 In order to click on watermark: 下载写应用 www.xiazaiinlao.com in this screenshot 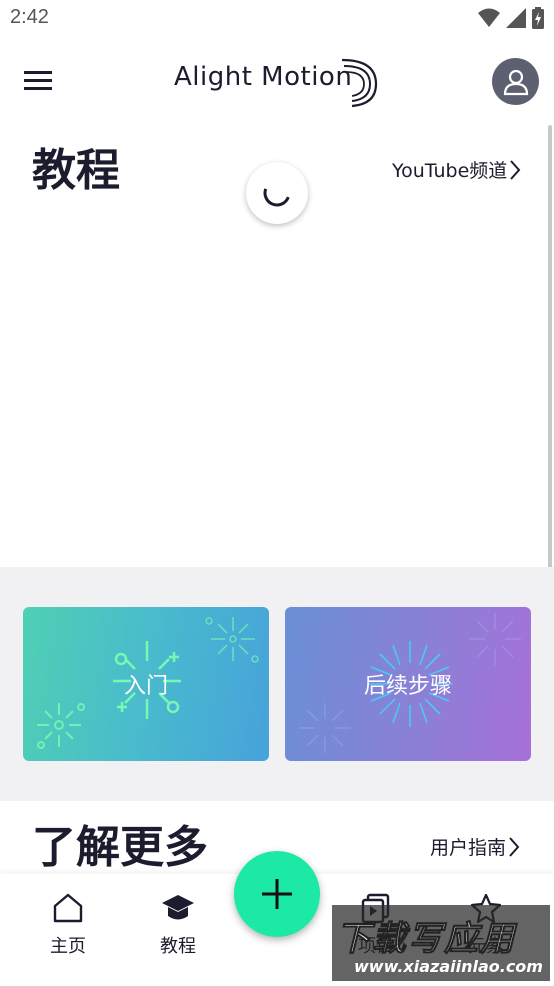, I will do `click(441, 943)`.